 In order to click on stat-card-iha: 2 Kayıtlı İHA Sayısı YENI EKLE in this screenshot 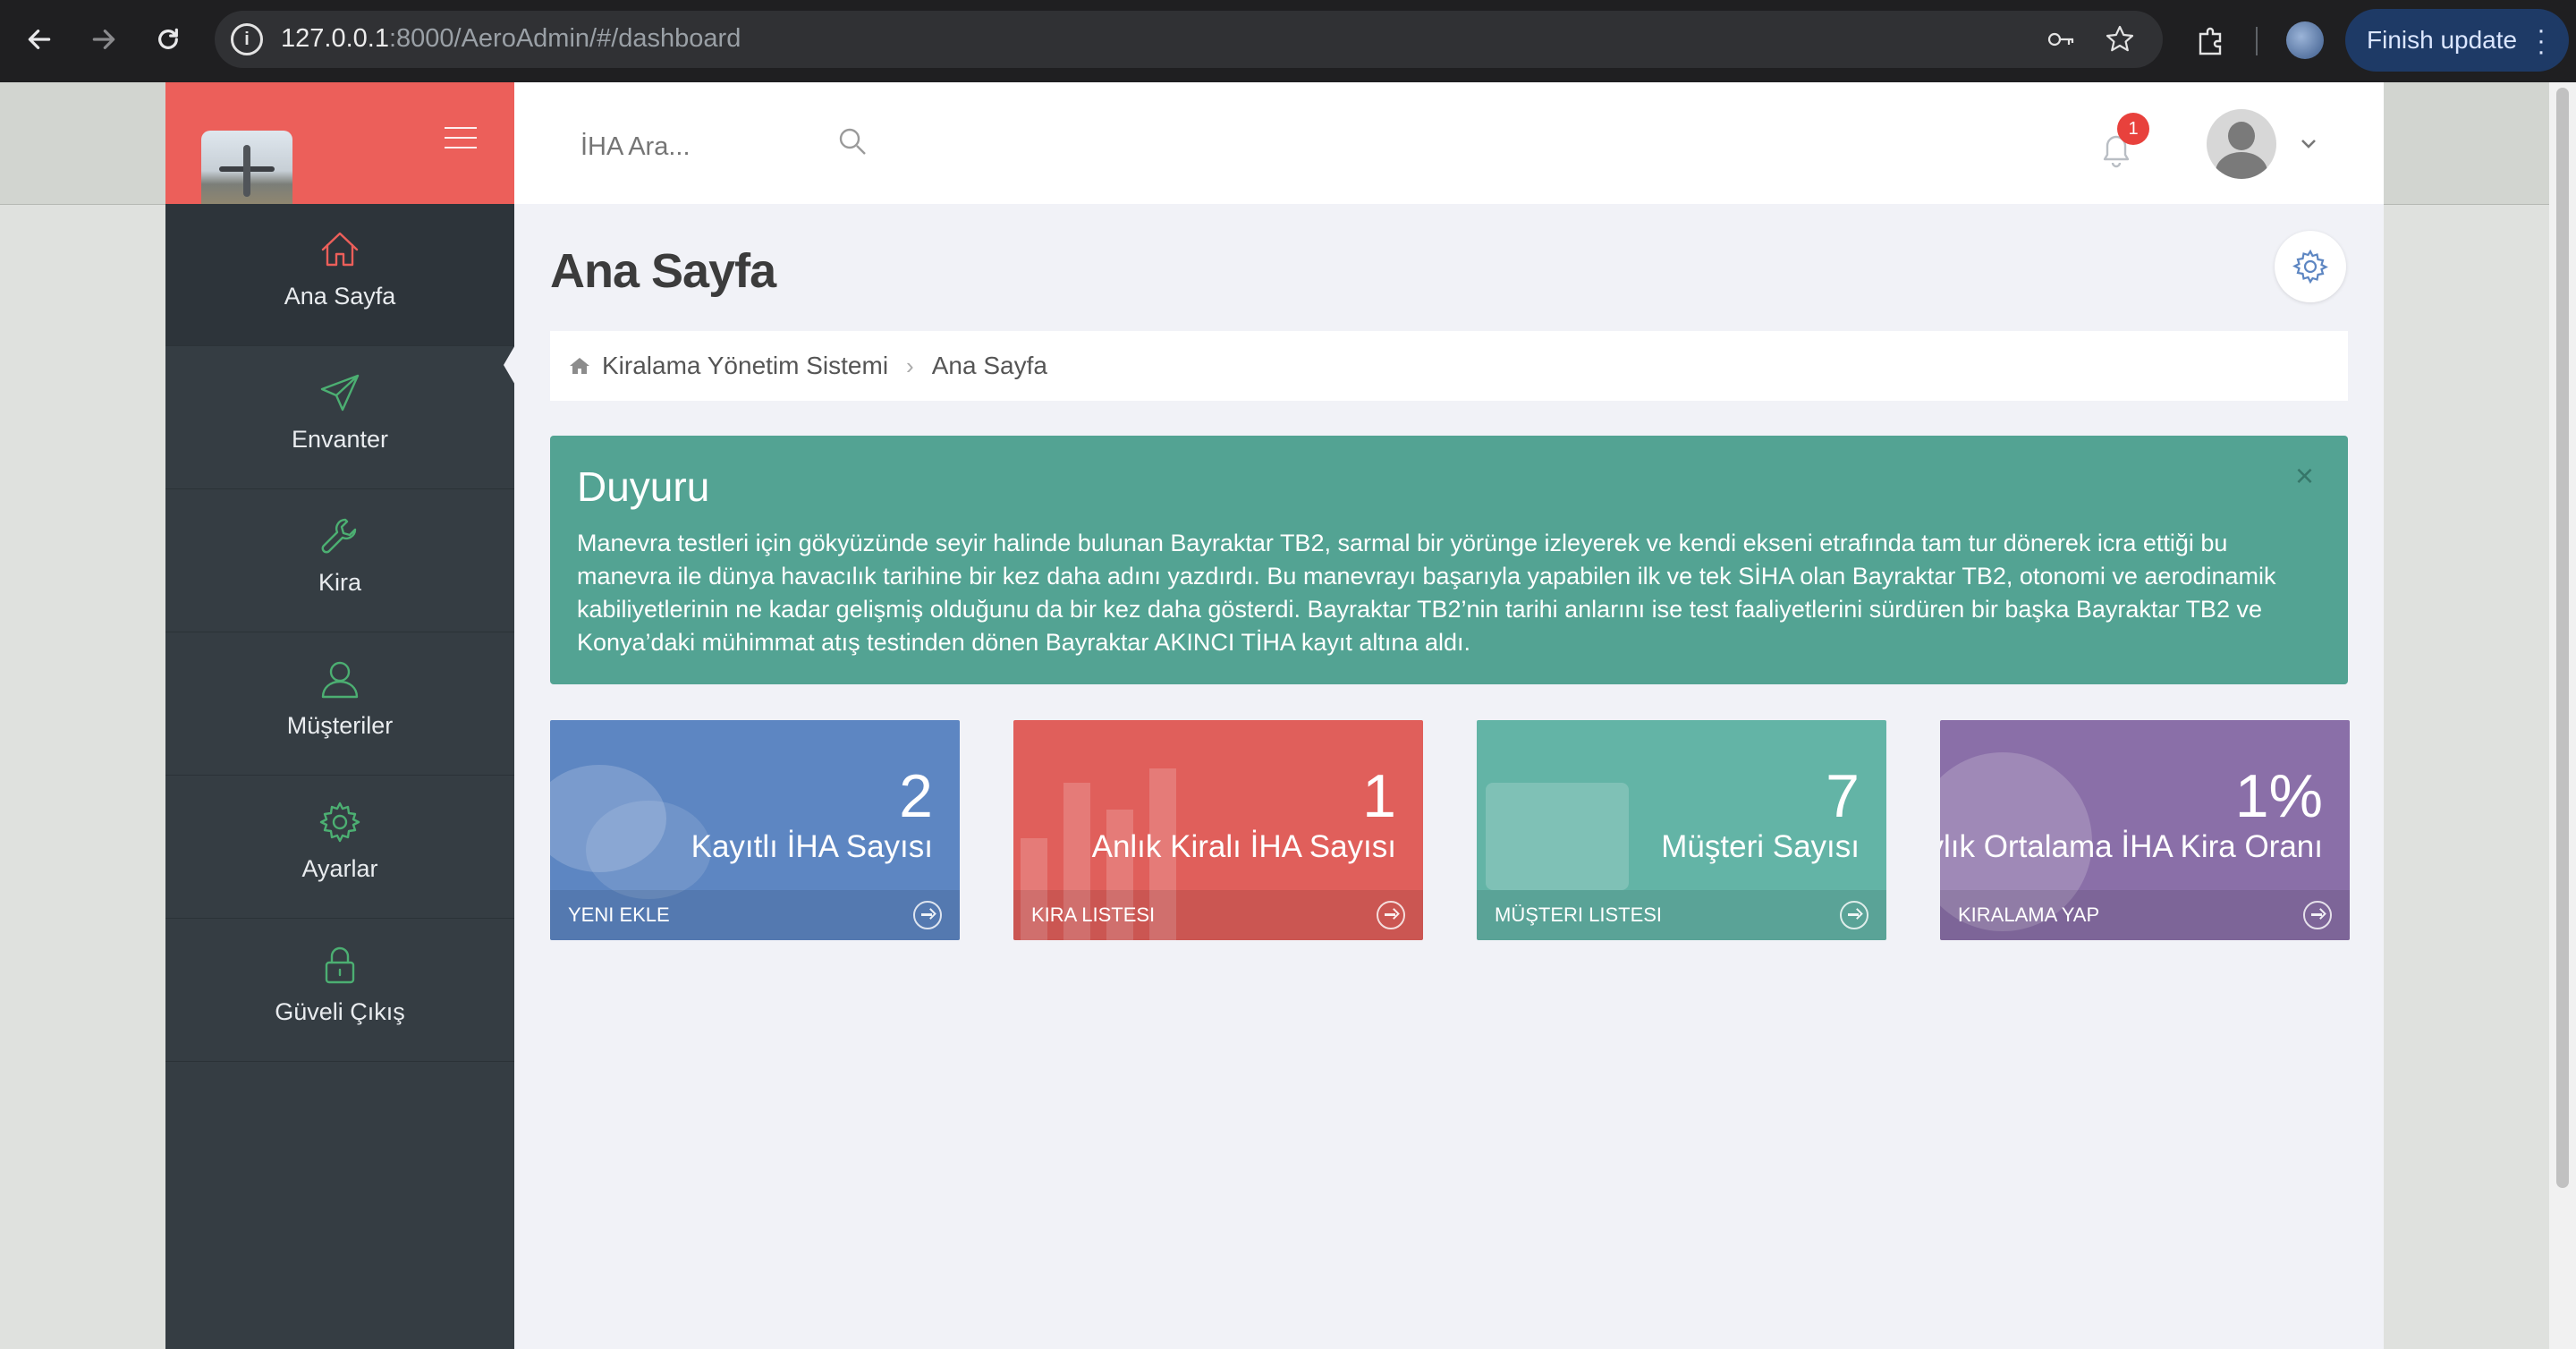, I will do `click(755, 830)`.